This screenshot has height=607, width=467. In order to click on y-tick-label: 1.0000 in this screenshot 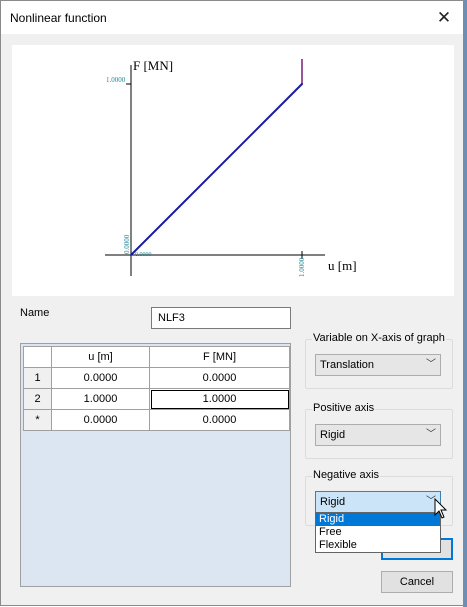, I will do `click(116, 80)`.